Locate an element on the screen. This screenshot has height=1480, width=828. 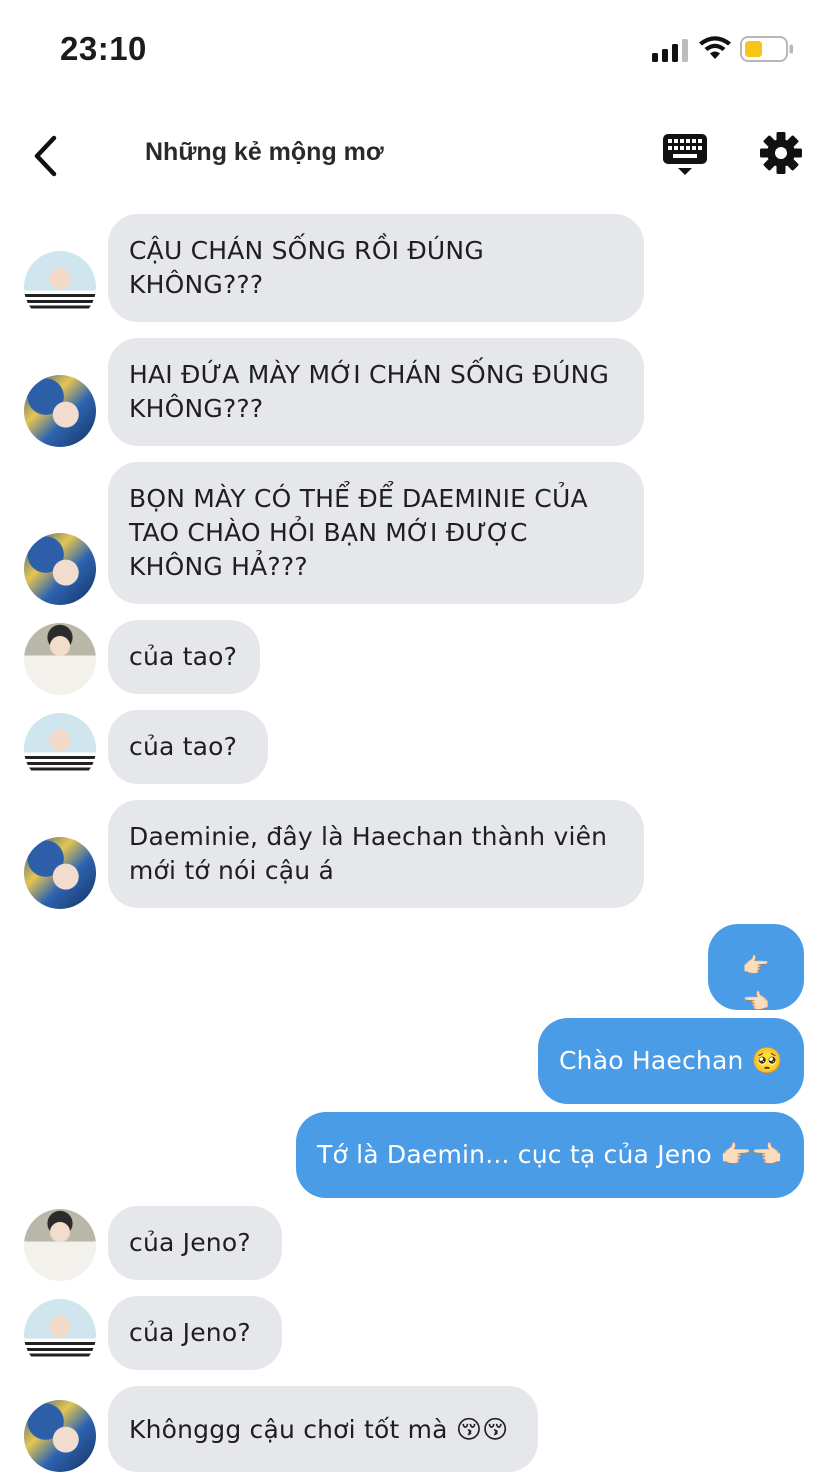
message-bubble-incoming: Khônggg cậu chơi tốt mà 😚😚 is located at coordinates (323, 1429).